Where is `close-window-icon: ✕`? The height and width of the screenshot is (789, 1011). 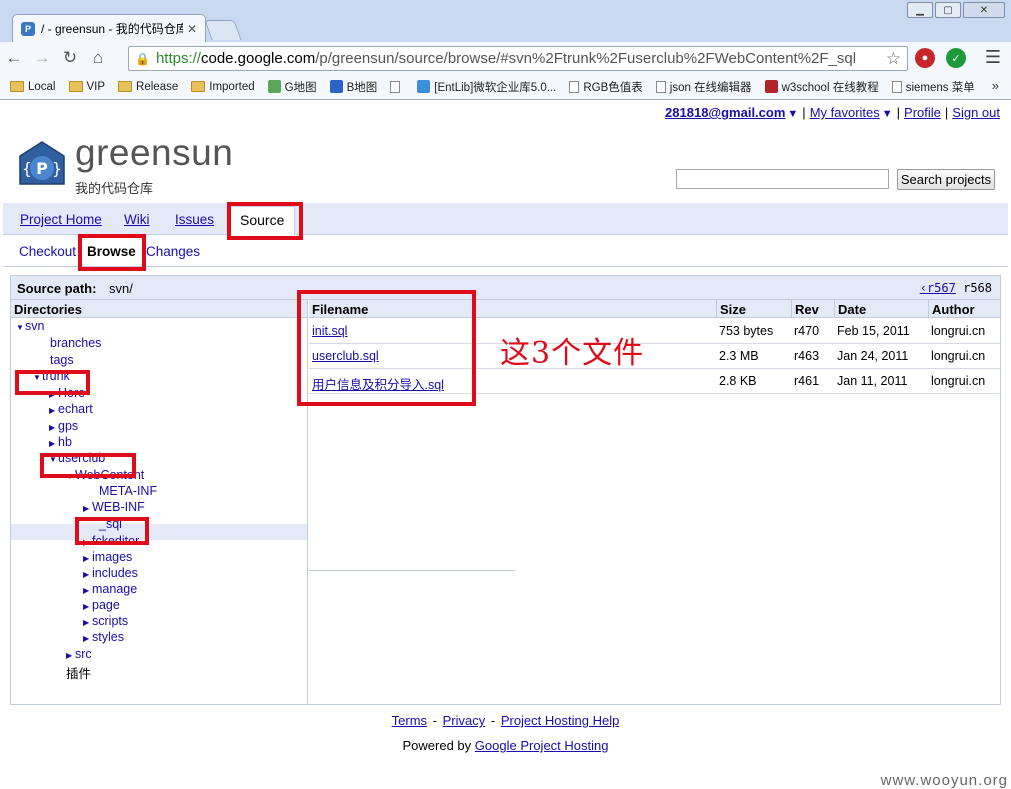 close-window-icon: ✕ is located at coordinates (984, 10).